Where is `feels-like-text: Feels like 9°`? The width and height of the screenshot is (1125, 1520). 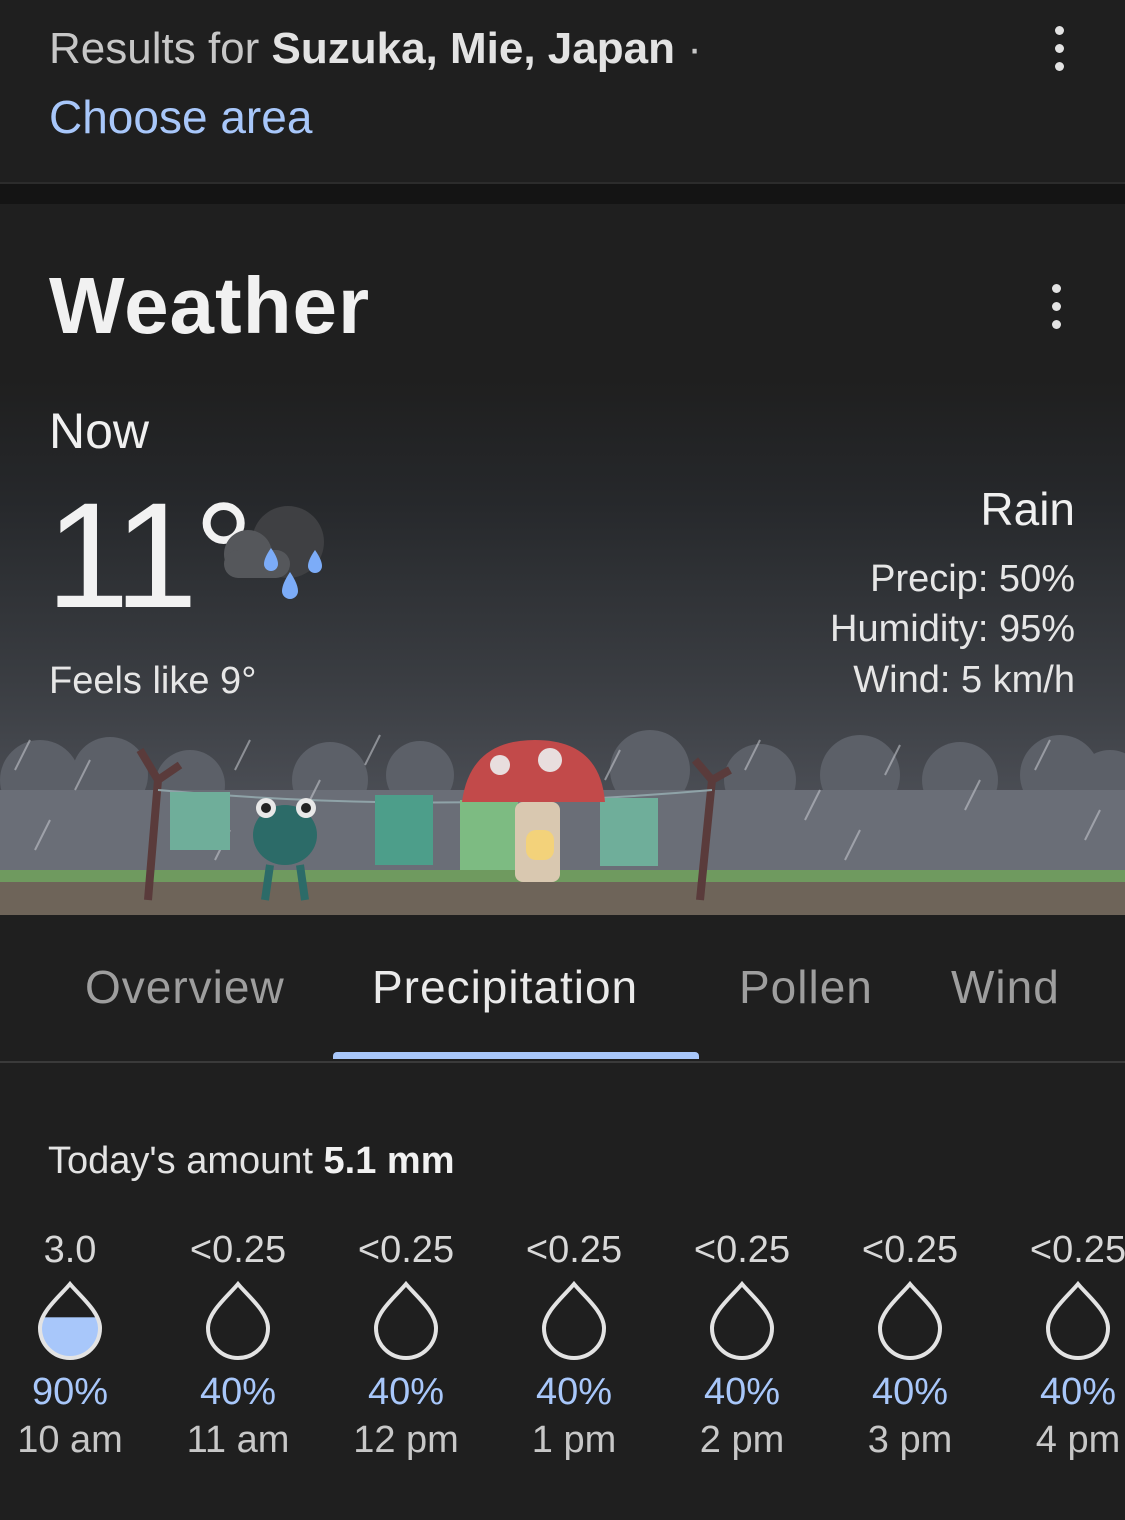 feels-like-text: Feels like 9° is located at coordinates (153, 681).